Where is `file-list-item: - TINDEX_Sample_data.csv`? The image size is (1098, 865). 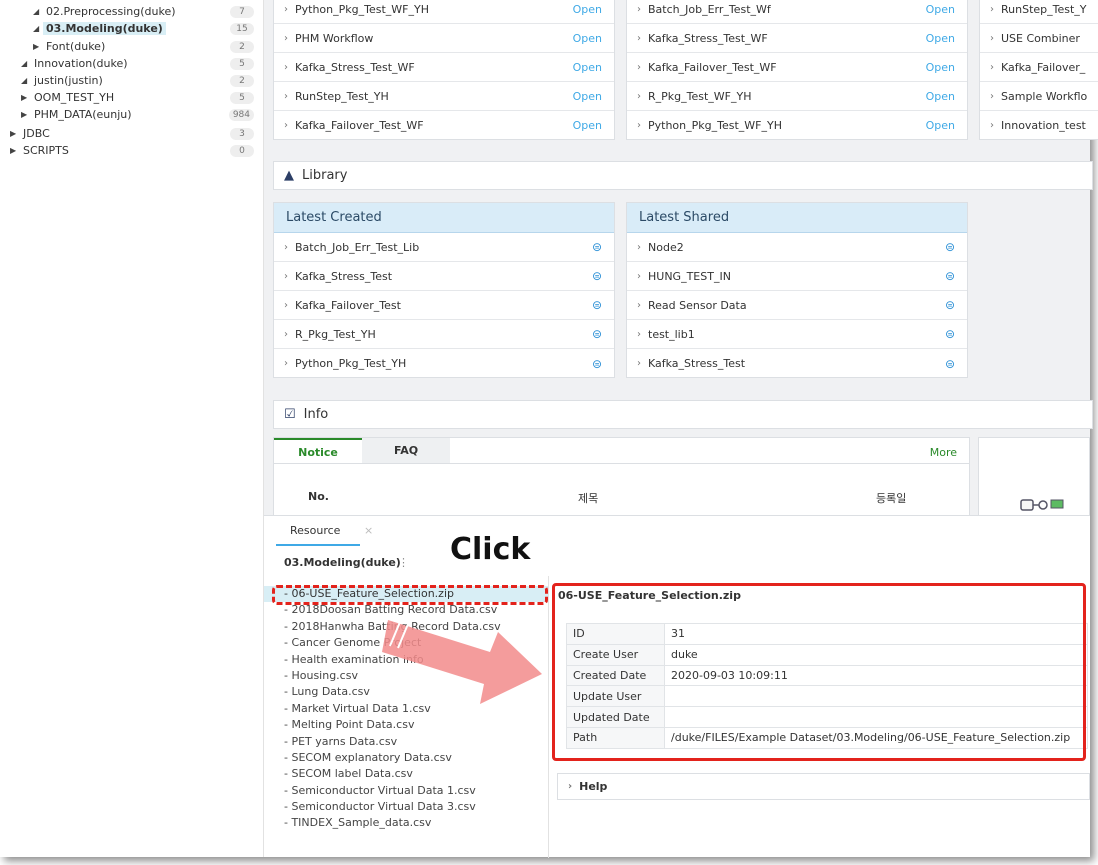
file-list-item: - TINDEX_Sample_data.csv is located at coordinates (406, 823).